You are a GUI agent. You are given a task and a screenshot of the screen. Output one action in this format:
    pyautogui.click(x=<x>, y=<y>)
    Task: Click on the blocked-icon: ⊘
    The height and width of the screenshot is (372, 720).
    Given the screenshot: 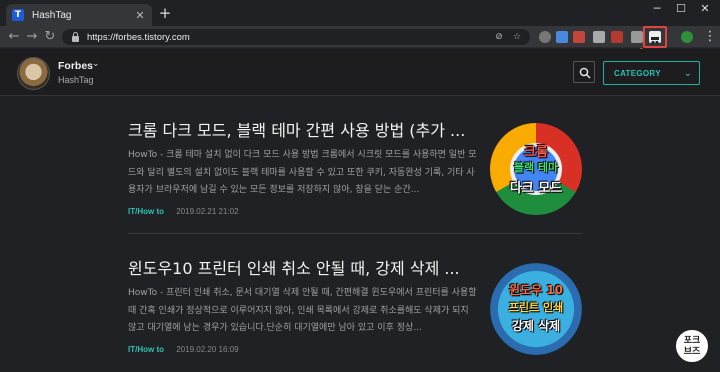 What is the action you would take?
    pyautogui.click(x=499, y=37)
    